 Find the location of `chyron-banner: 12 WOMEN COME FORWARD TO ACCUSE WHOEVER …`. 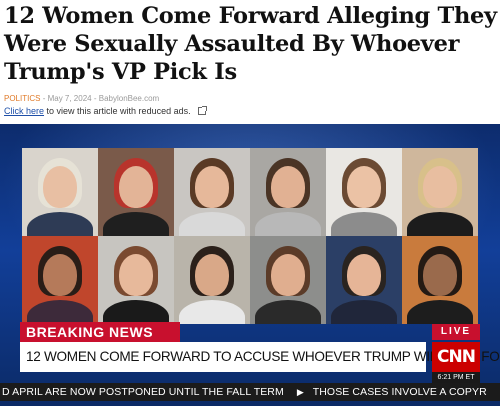

chyron-banner: 12 WOMEN COME FORWARD TO ACCUSE WHOEVER … is located at coordinates (260, 357).